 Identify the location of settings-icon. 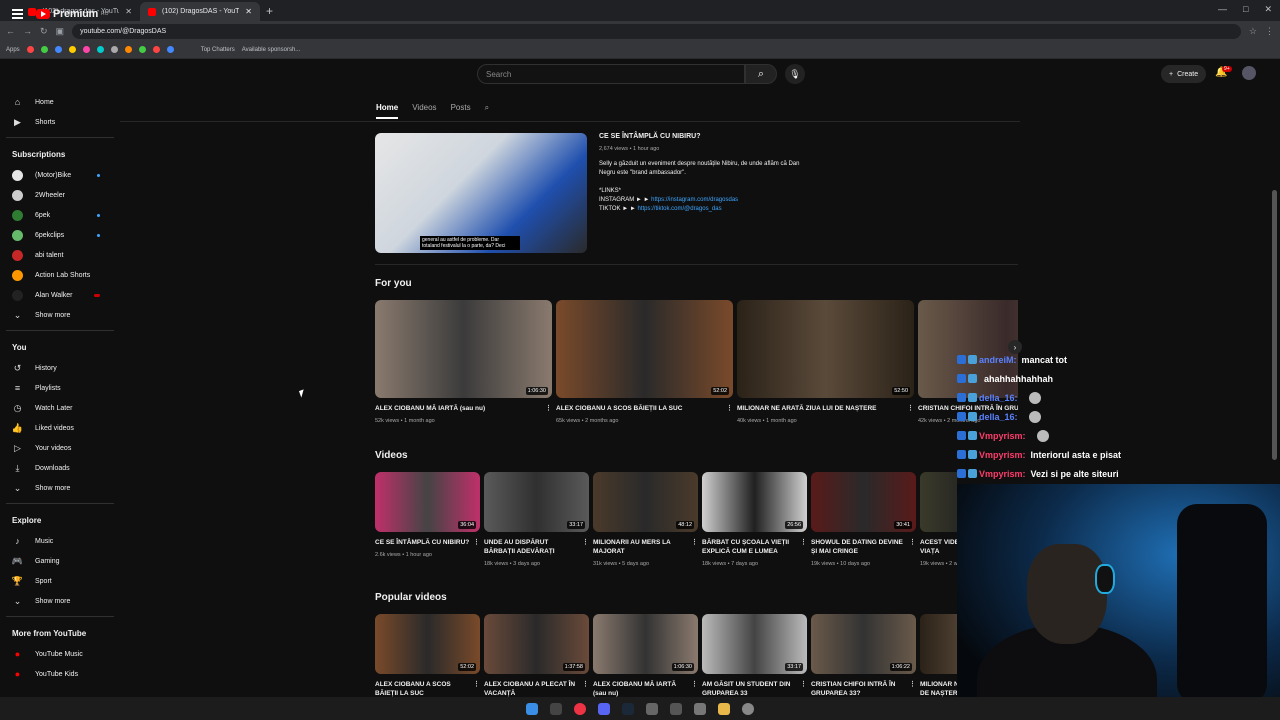
(748, 708).